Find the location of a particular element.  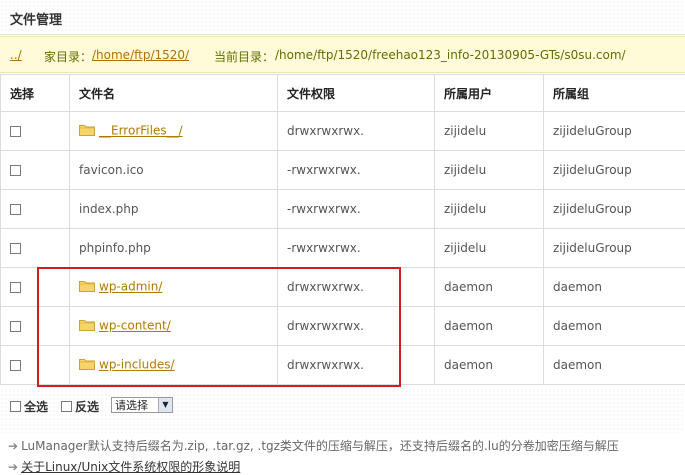

file-name-link: wp-admin/ is located at coordinates (130, 287).